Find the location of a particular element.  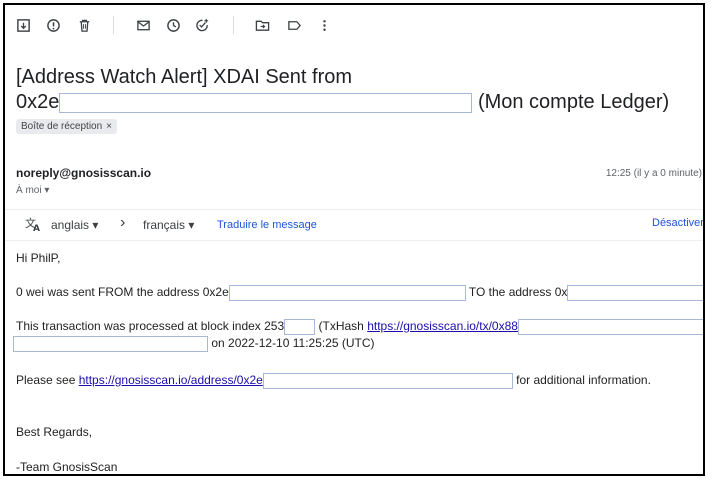

disable-translation-link: Désactiver is located at coordinates (677, 223).